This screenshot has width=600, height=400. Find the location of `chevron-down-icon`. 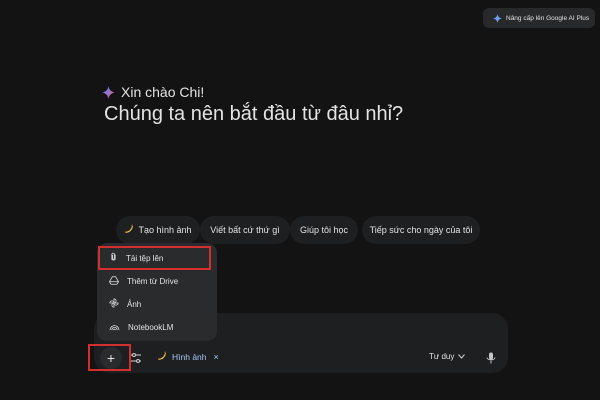

chevron-down-icon is located at coordinates (462, 356).